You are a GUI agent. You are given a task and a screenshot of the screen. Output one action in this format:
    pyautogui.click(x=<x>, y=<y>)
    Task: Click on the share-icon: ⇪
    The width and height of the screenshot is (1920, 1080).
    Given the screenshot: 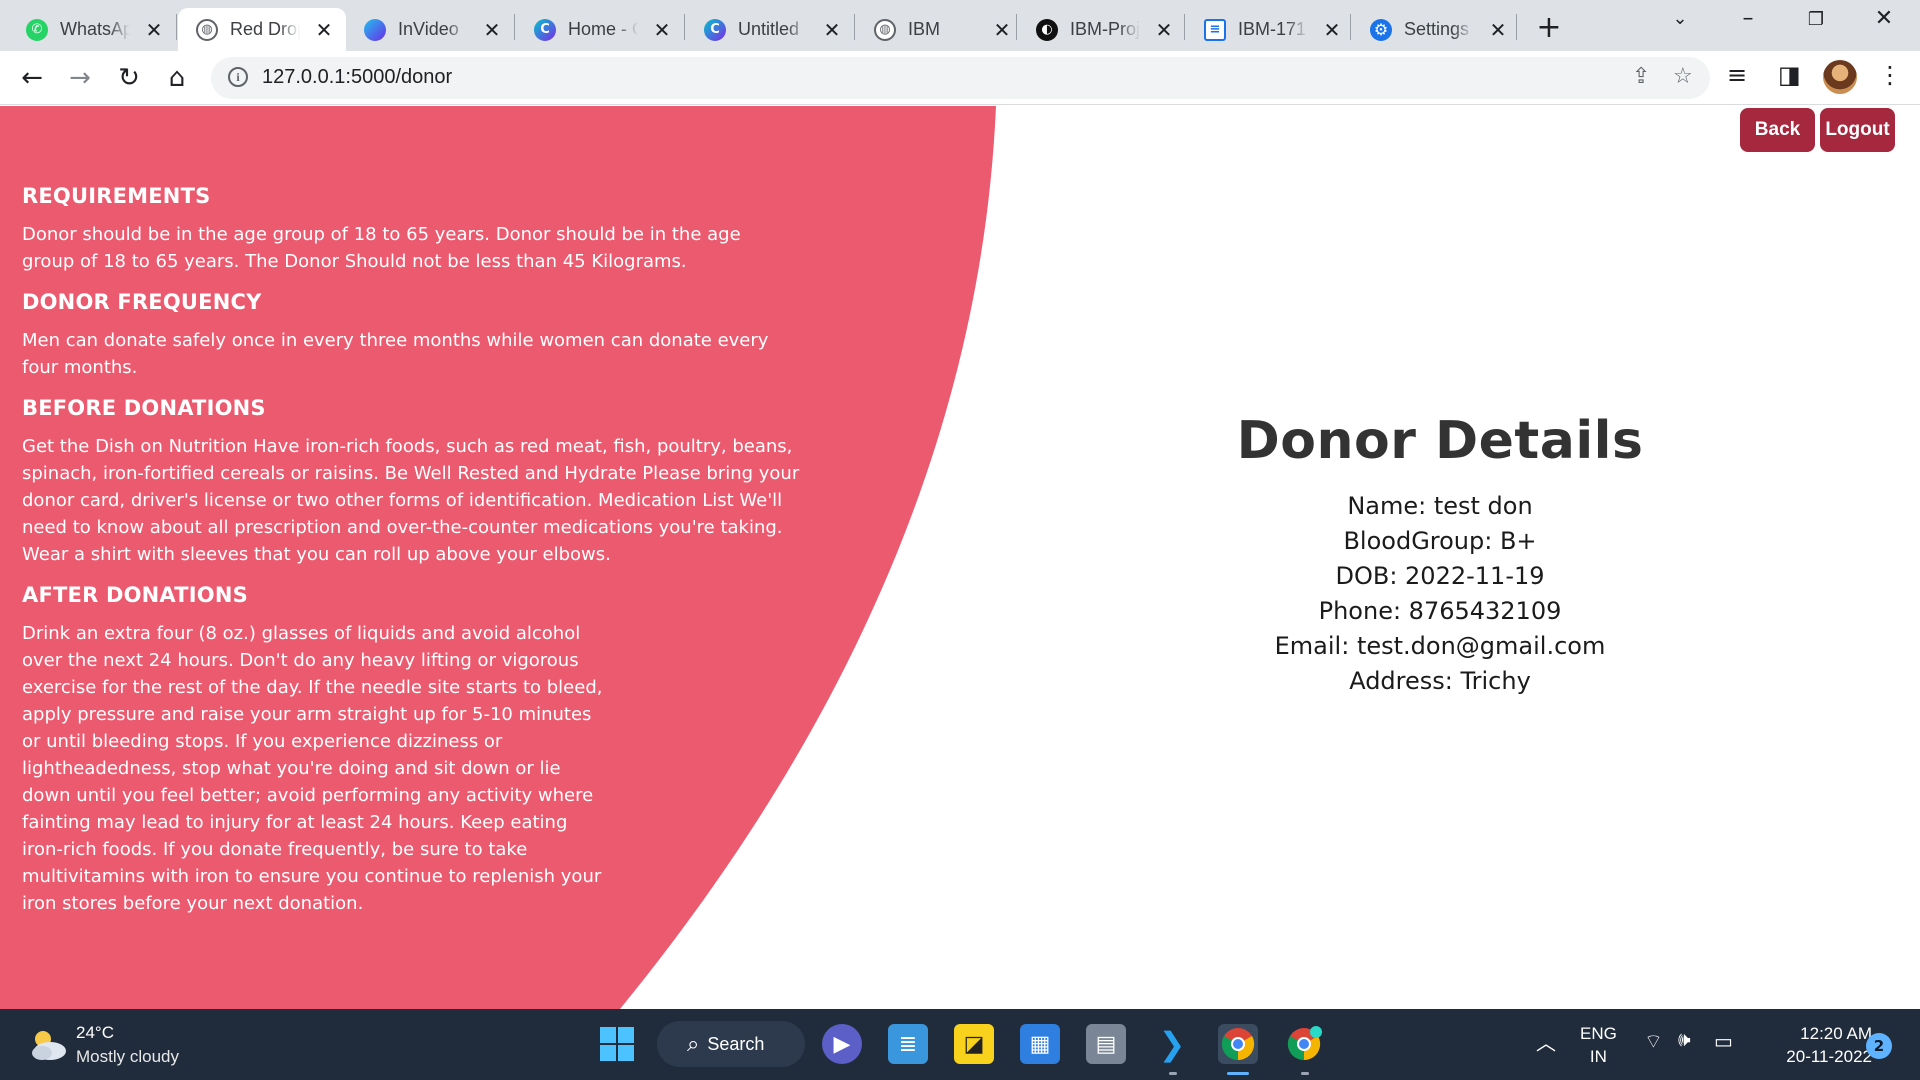 What is the action you would take?
    pyautogui.click(x=1641, y=76)
    